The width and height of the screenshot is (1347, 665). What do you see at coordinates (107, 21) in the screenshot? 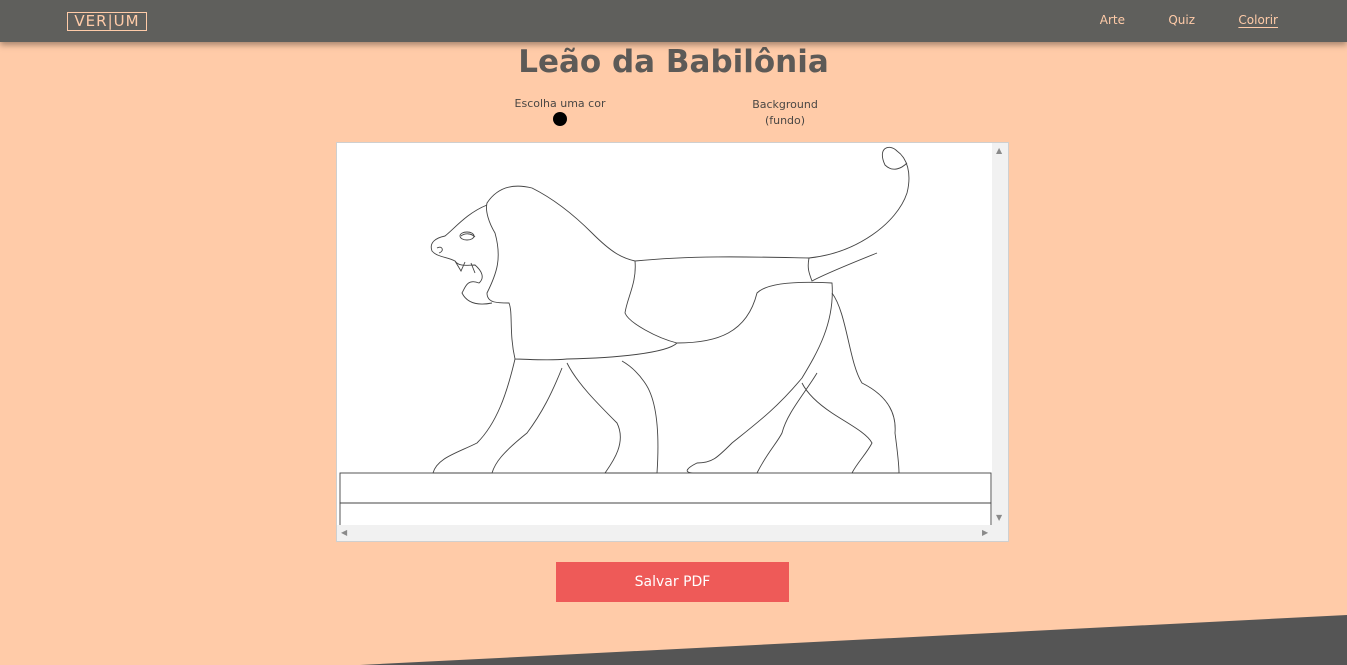
I see `site-logo: VER|UM` at bounding box center [107, 21].